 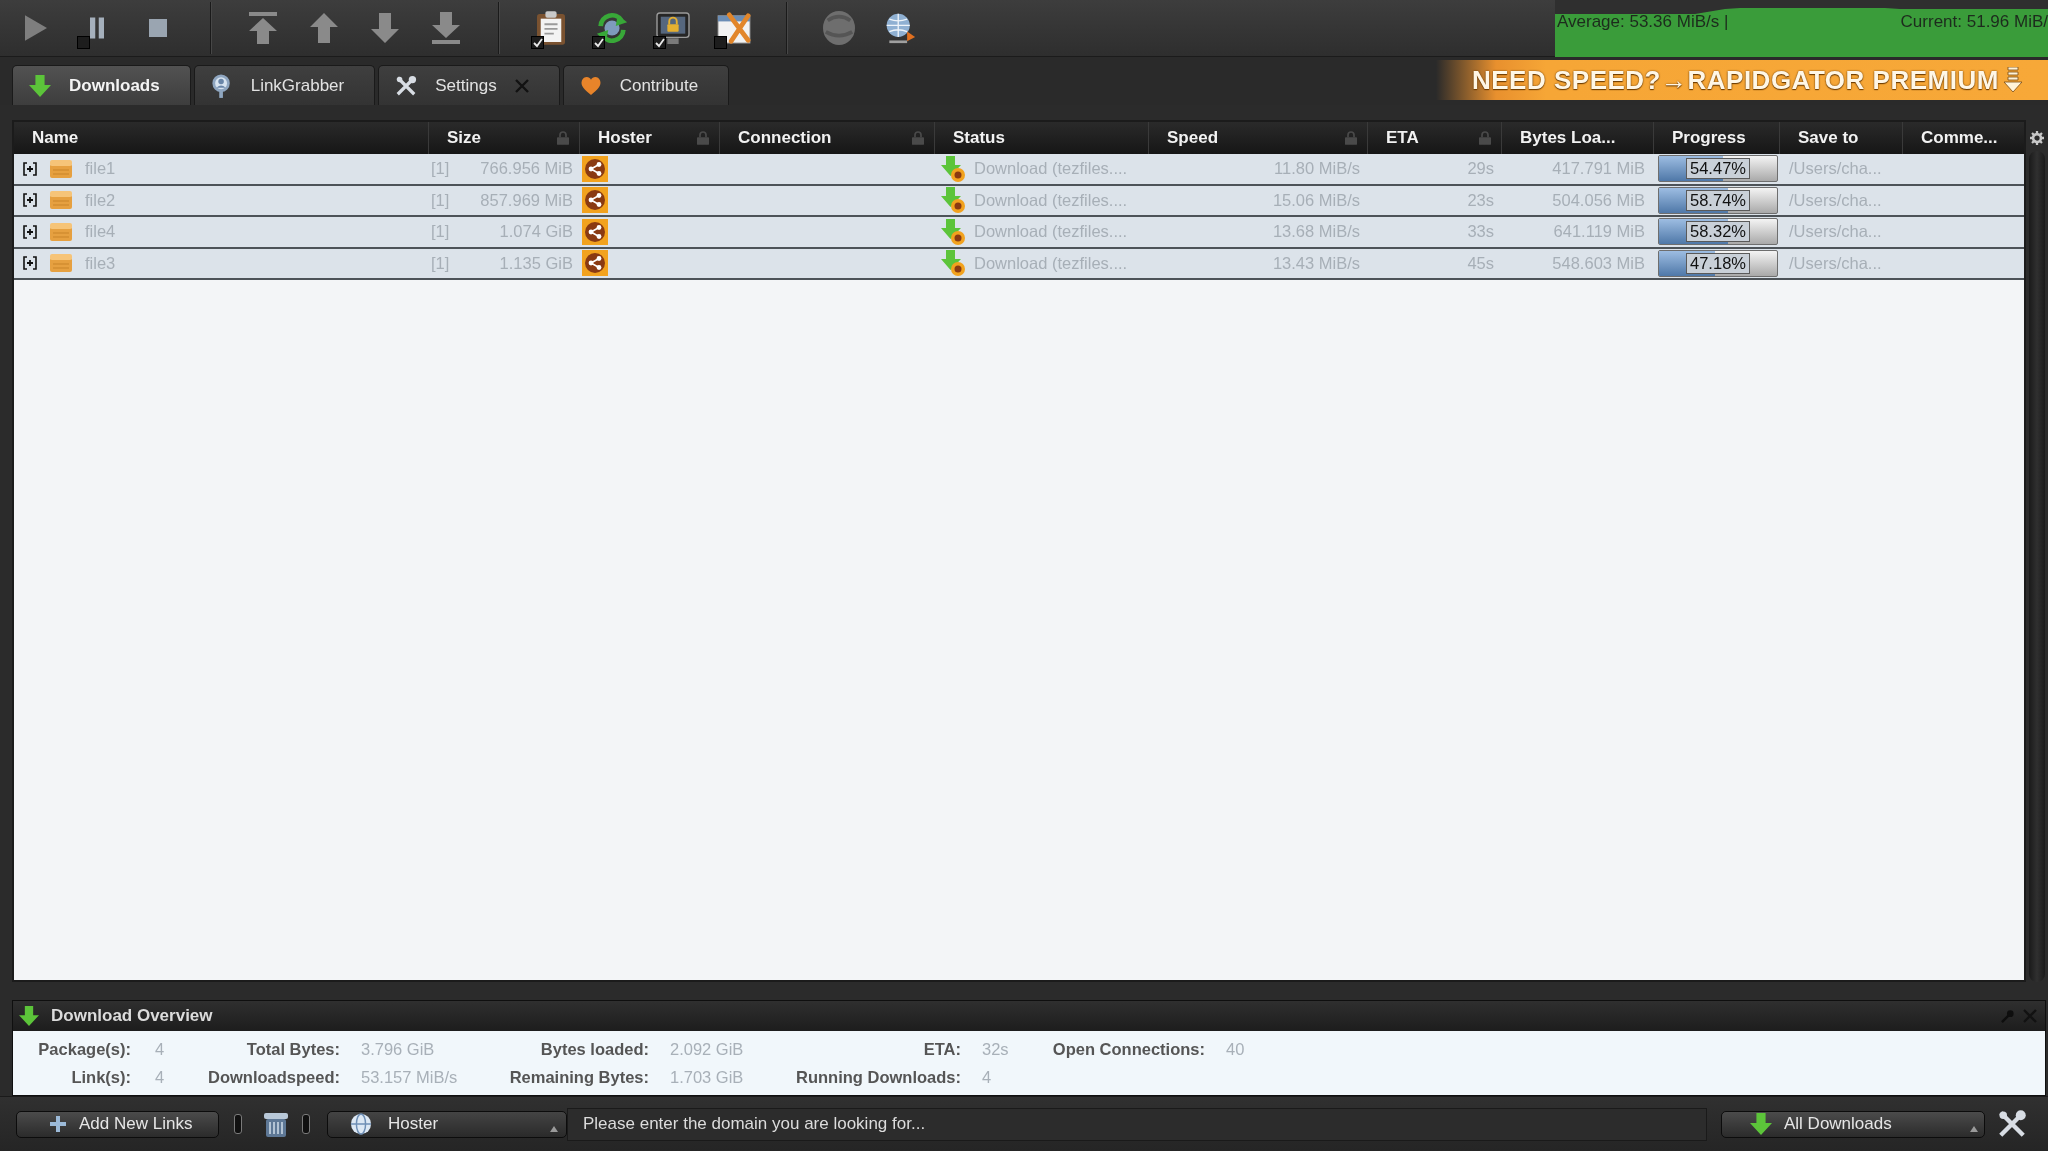 I want to click on magnifier-icon, so click(x=221, y=85).